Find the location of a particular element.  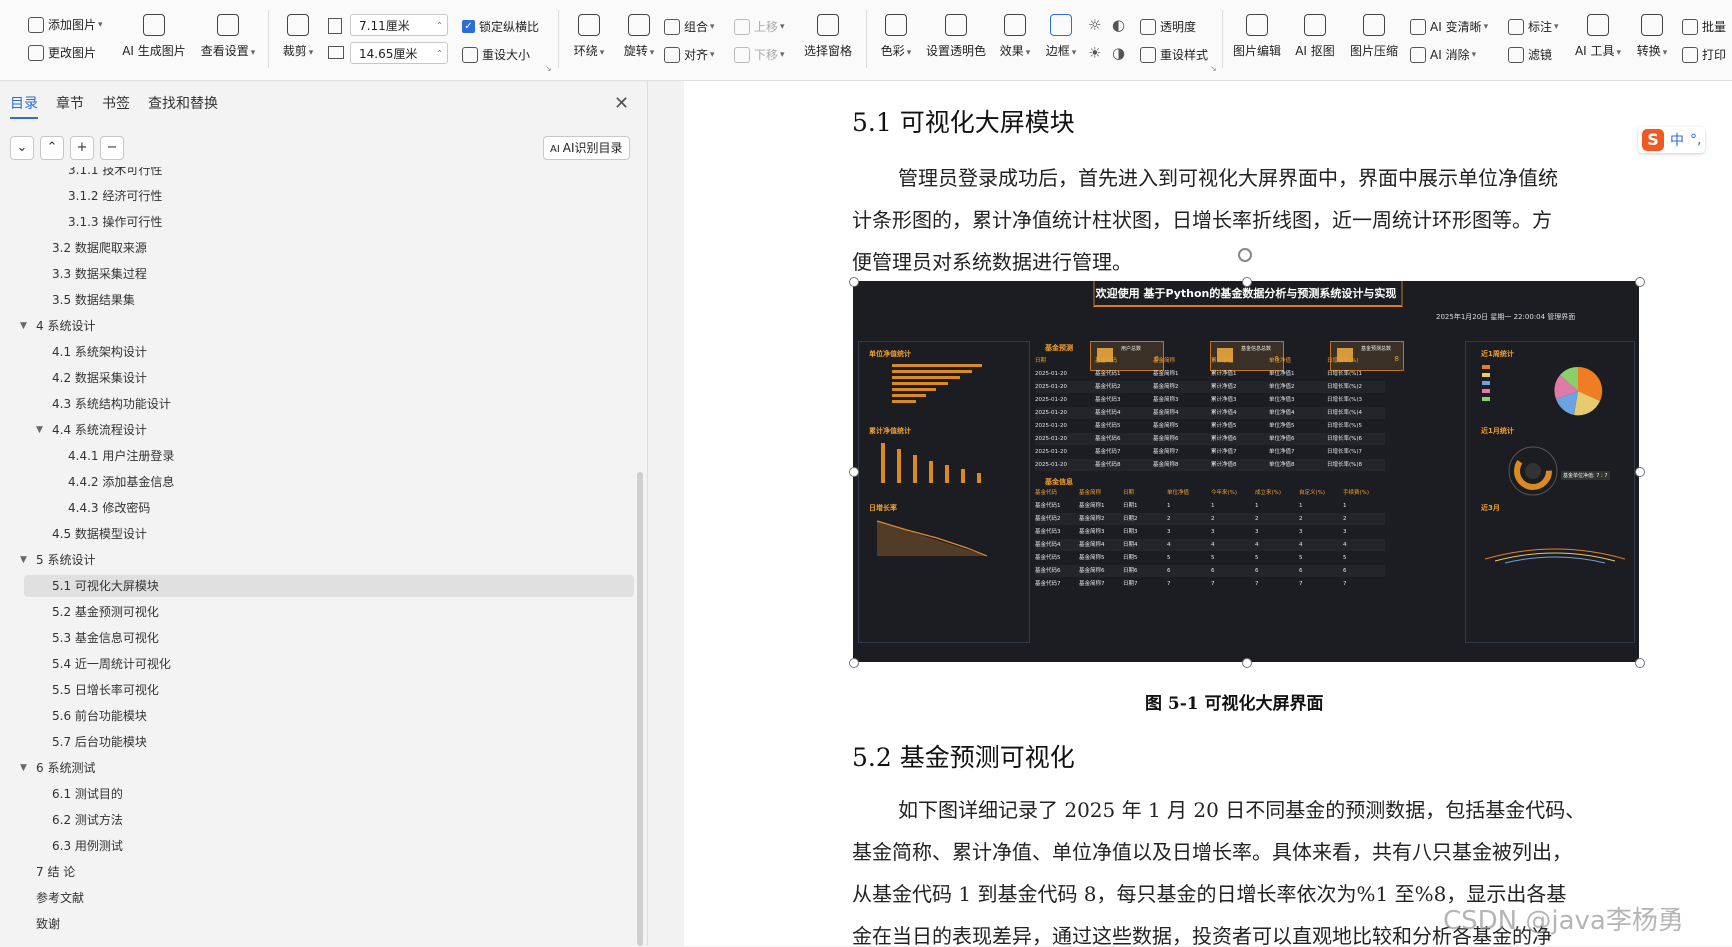

reset-size-button: 重设大小 is located at coordinates (496, 54).